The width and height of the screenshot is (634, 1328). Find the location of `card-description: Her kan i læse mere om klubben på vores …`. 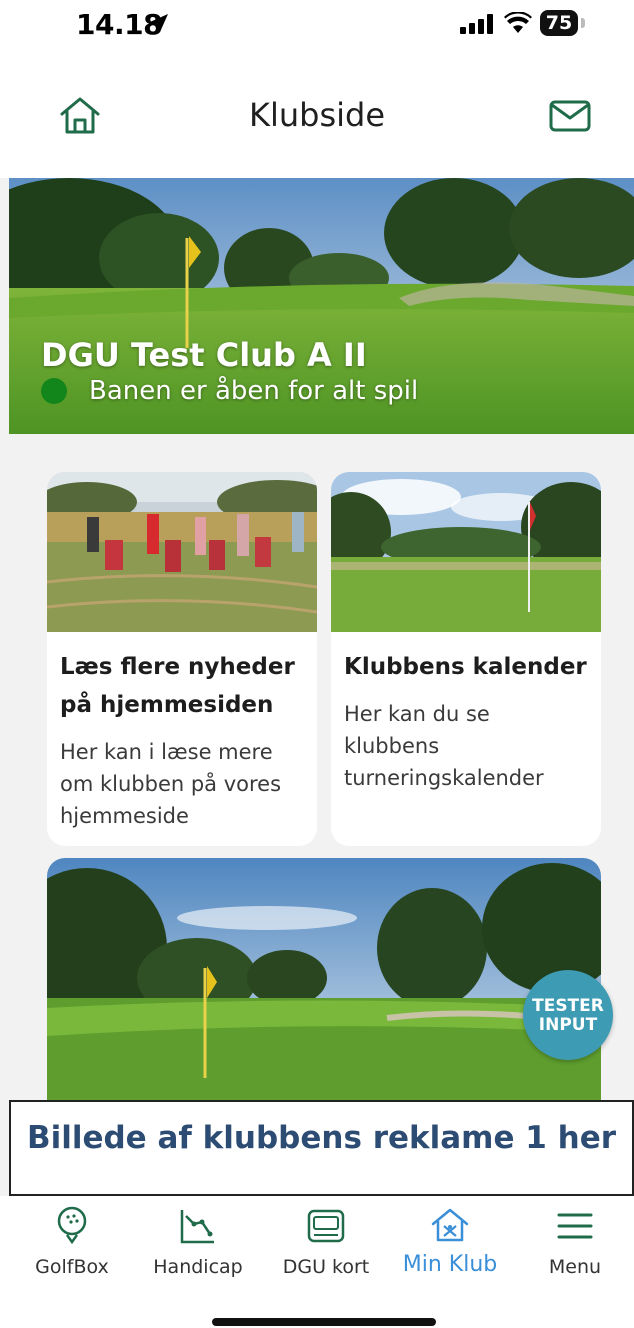

card-description: Her kan i læse mere om klubben på vores … is located at coordinates (171, 784).